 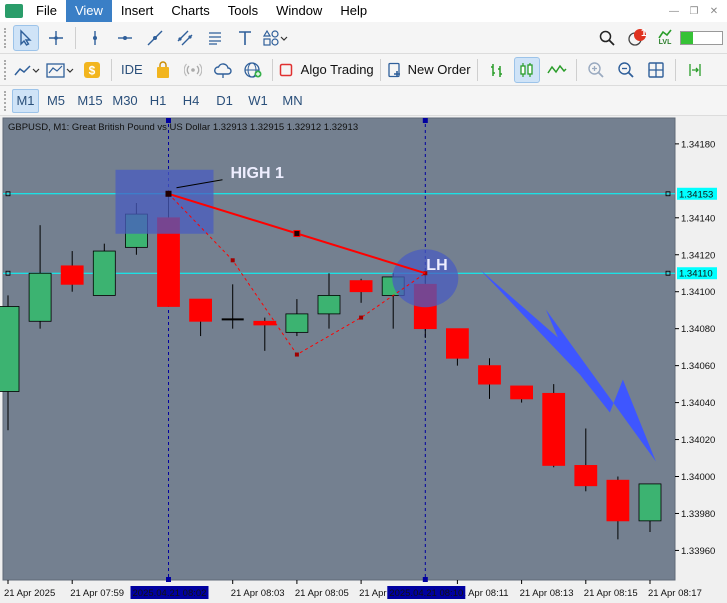 What do you see at coordinates (224, 101) in the screenshot?
I see `timeframe-d1: D1` at bounding box center [224, 101].